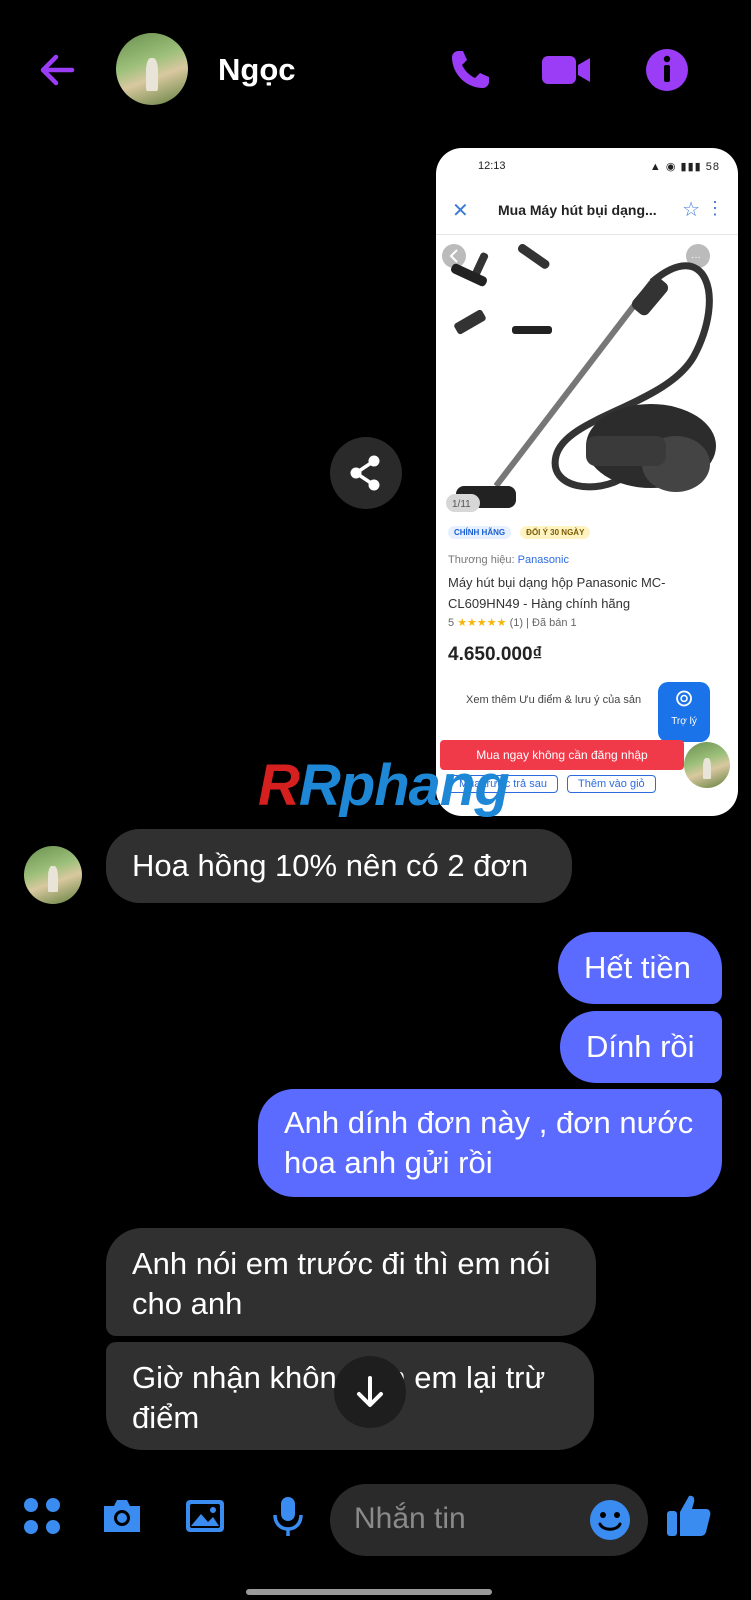  I want to click on sender-avatar, so click(53, 875).